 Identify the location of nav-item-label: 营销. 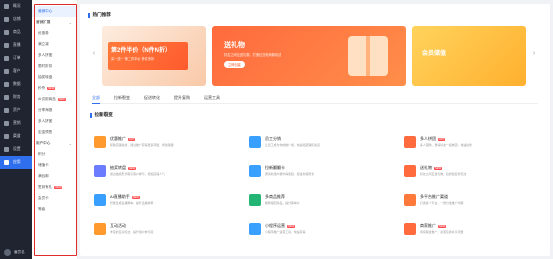
(17, 123).